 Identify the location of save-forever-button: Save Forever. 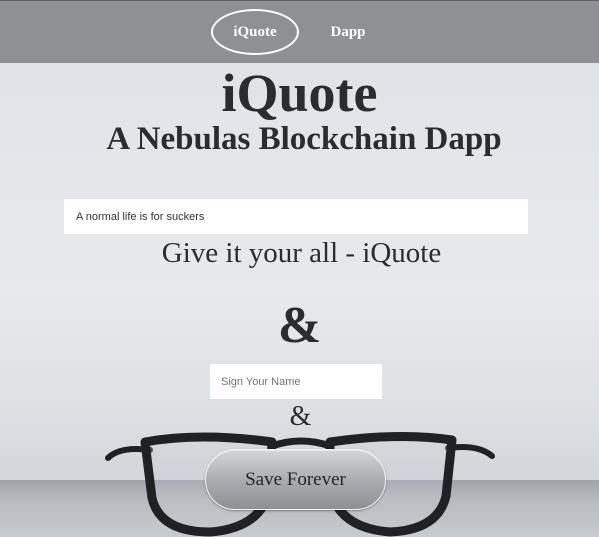
(295, 479).